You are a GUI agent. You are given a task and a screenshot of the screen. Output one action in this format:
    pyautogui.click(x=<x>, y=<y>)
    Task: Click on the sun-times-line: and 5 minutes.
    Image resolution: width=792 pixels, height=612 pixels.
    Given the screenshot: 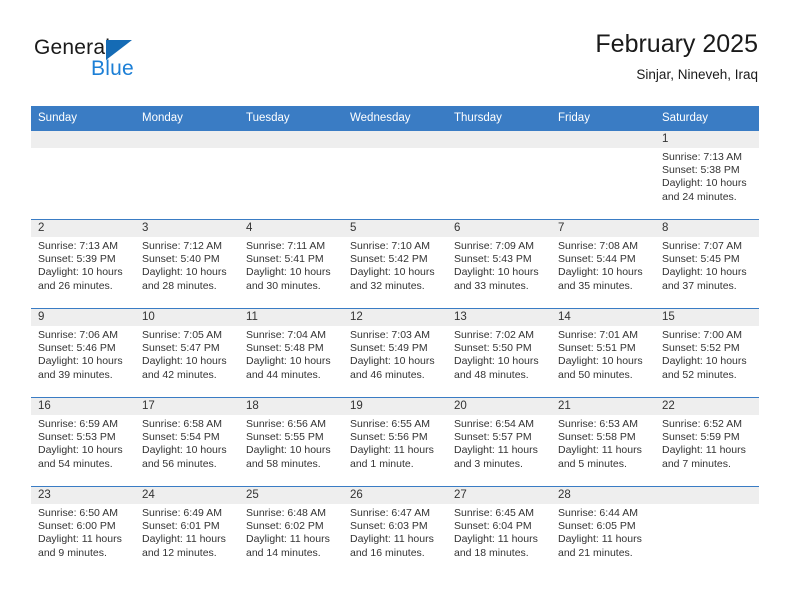 What is the action you would take?
    pyautogui.click(x=592, y=463)
    